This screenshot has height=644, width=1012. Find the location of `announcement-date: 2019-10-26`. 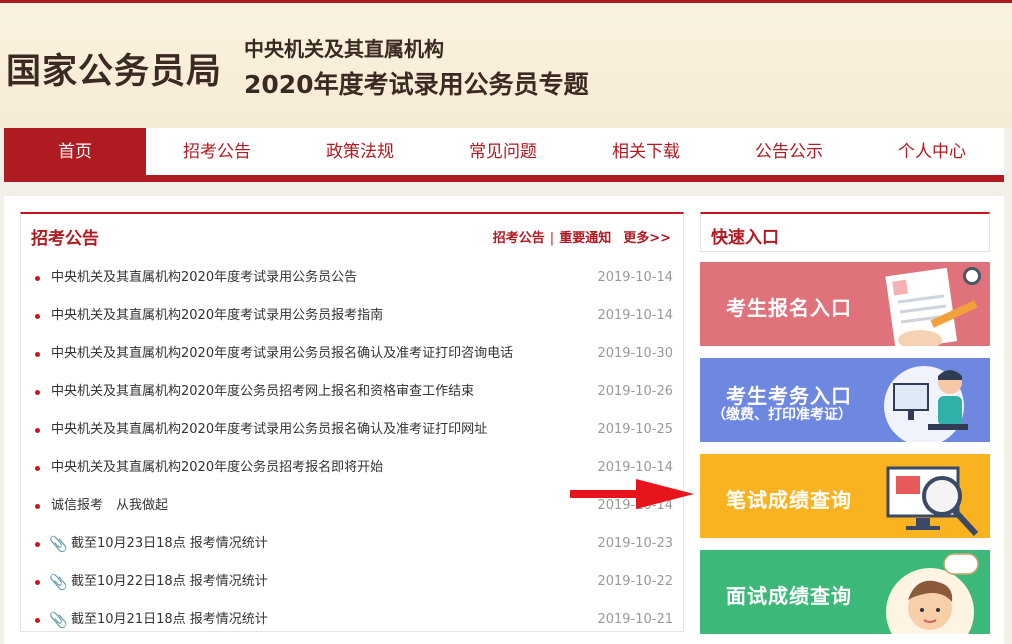

announcement-date: 2019-10-26 is located at coordinates (635, 391).